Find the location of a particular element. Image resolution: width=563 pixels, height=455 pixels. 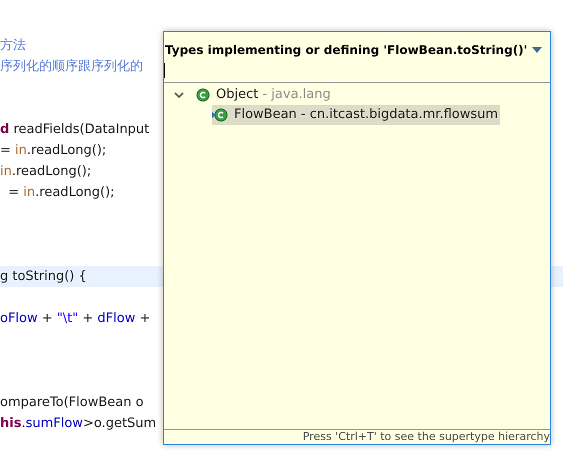

hint-text: Press 'Ctrl+T' to see the supertype hierarchy is located at coordinates (426, 437).